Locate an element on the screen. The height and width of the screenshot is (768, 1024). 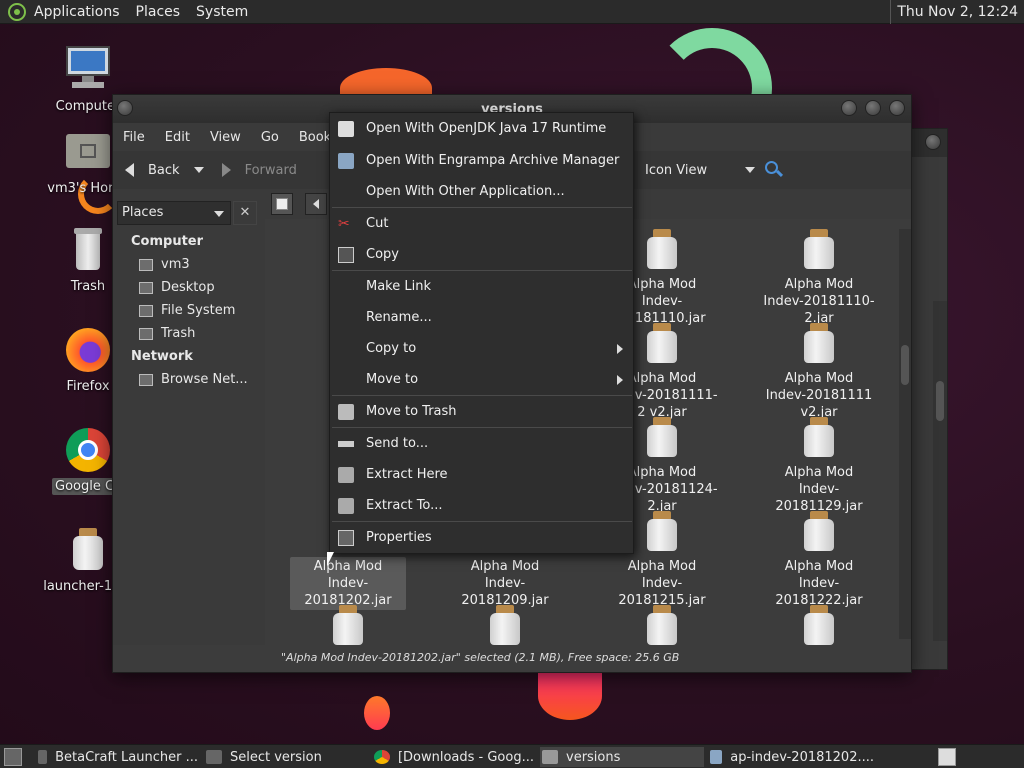
file-item: Alpha Mod Indev-20181110-2.jar is located at coordinates (819, 278).